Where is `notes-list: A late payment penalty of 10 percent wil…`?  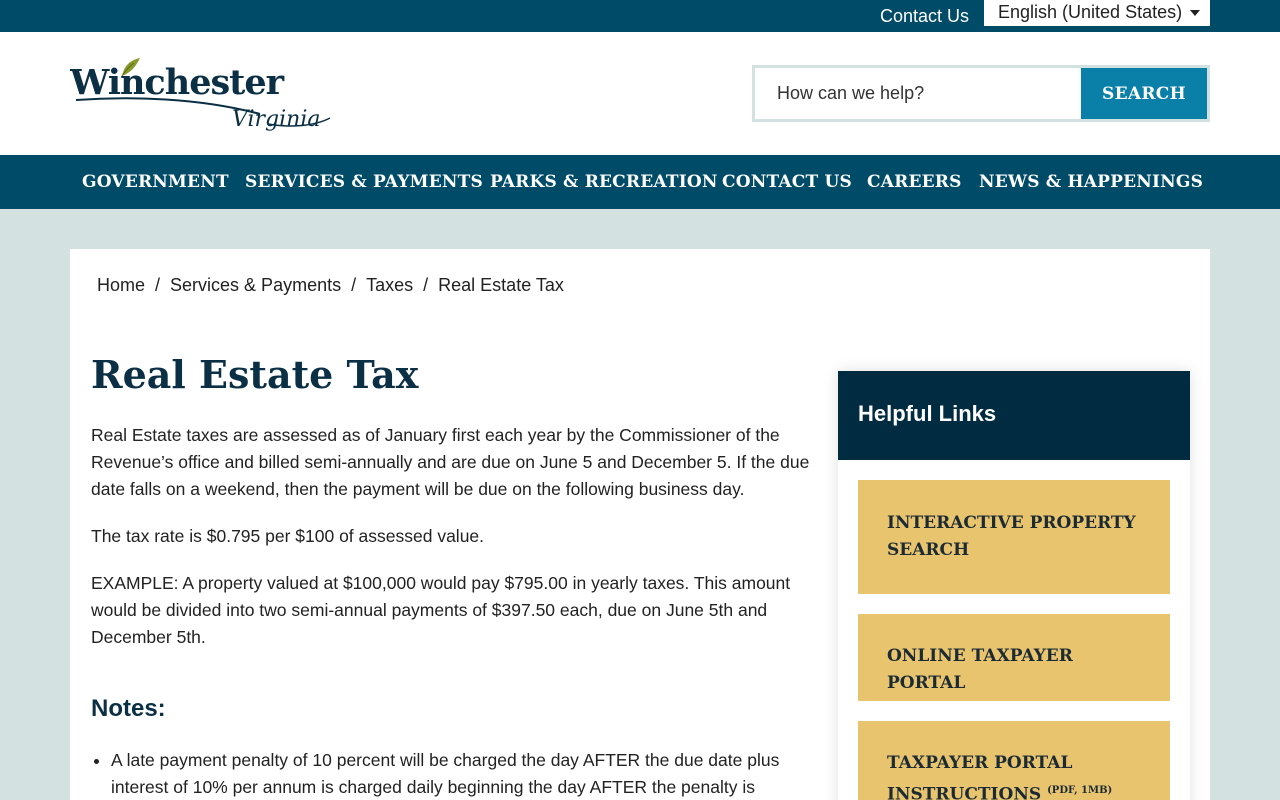
notes-list: A late payment penalty of 10 percent wil… is located at coordinates (461, 773).